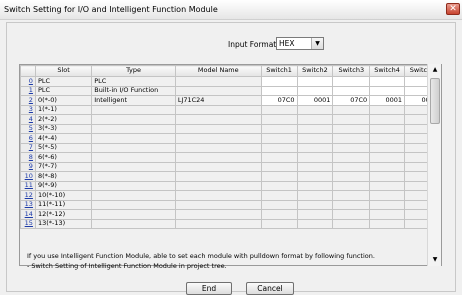 The height and width of the screenshot is (295, 462). I want to click on table-row: 6 4(*-4), so click(230, 138).